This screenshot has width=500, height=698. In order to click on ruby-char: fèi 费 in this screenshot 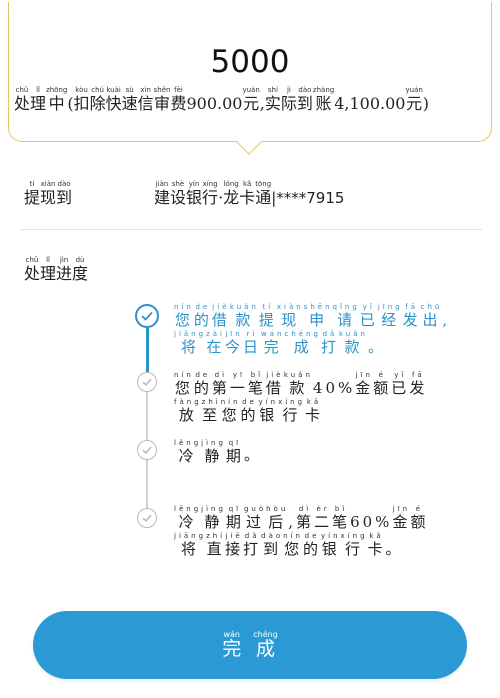, I will do `click(178, 99)`.